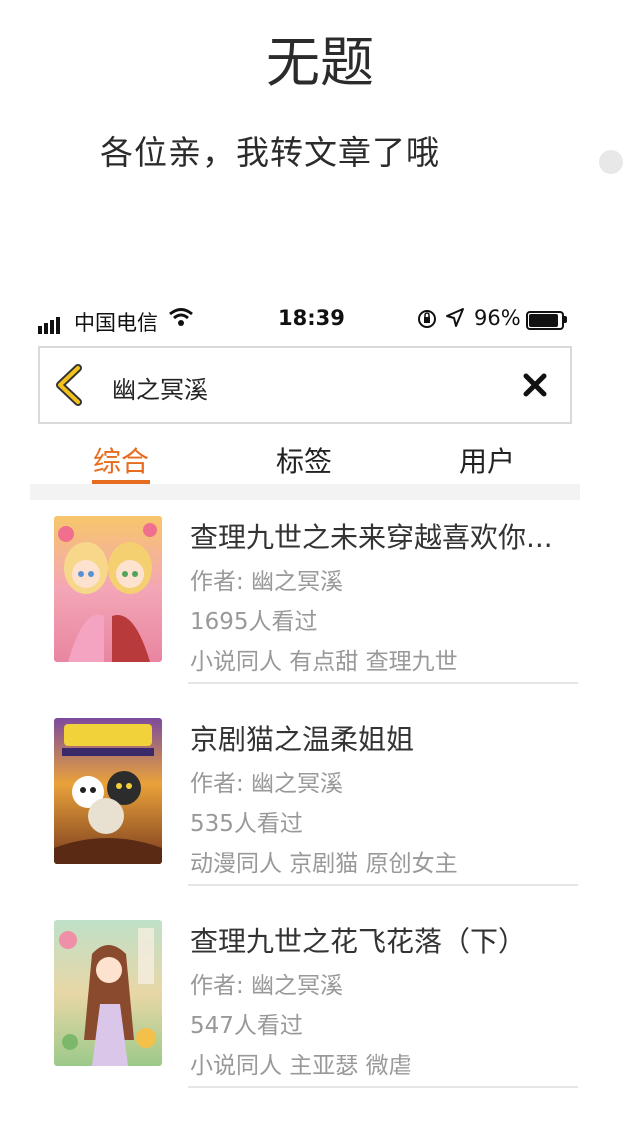 The height and width of the screenshot is (1136, 640). Describe the element at coordinates (311, 318) in the screenshot. I see `clock: 18:39` at that location.